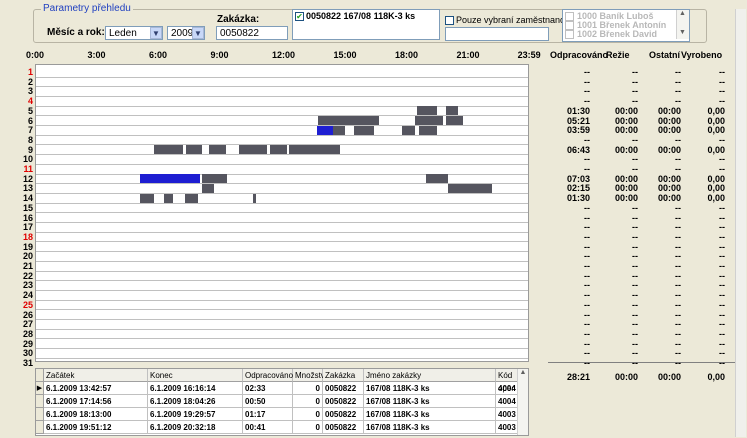 The width and height of the screenshot is (747, 438). I want to click on table-cell: 6.1.2009 16:16:14, so click(195, 388).